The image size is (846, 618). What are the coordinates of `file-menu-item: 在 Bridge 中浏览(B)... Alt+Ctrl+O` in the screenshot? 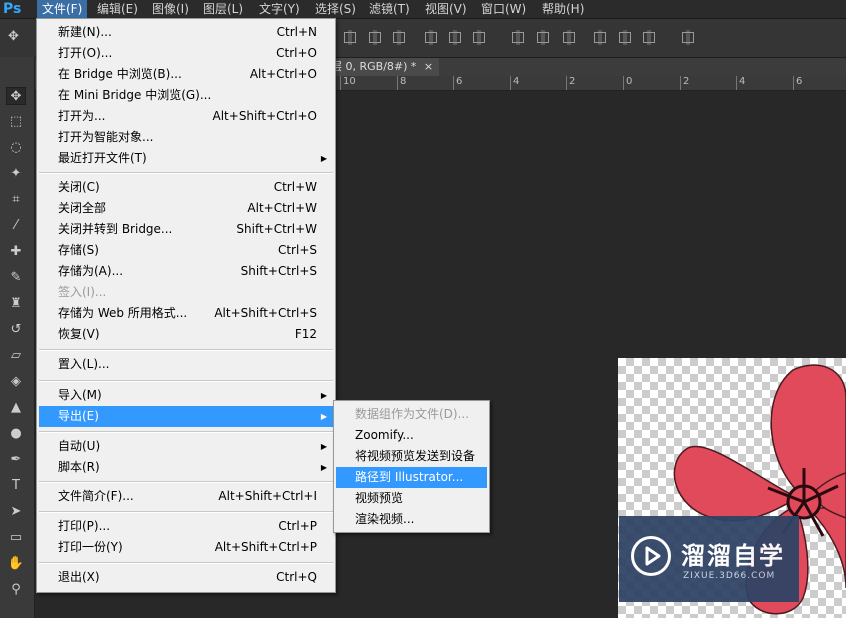 It's located at (186, 74).